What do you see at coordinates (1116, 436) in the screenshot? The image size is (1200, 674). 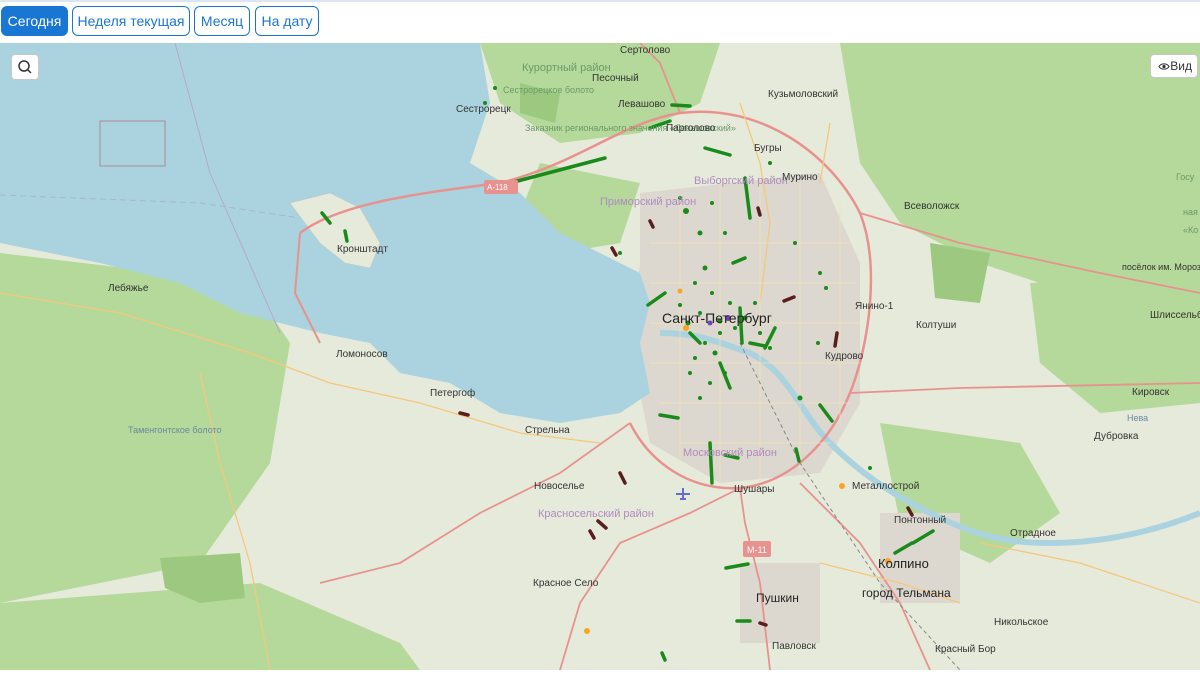 I see `label-dubrovka: Дубровка` at bounding box center [1116, 436].